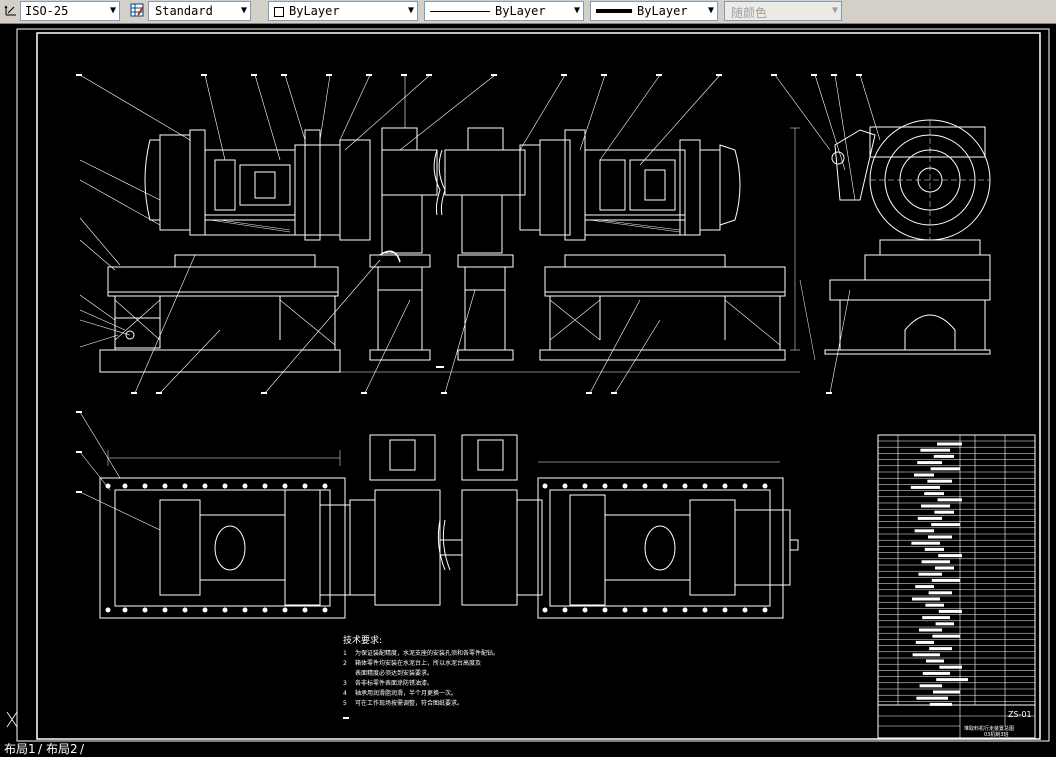  I want to click on title-block: ZS-01 堆取料机行走装置总图 03机制3班, so click(956, 721).